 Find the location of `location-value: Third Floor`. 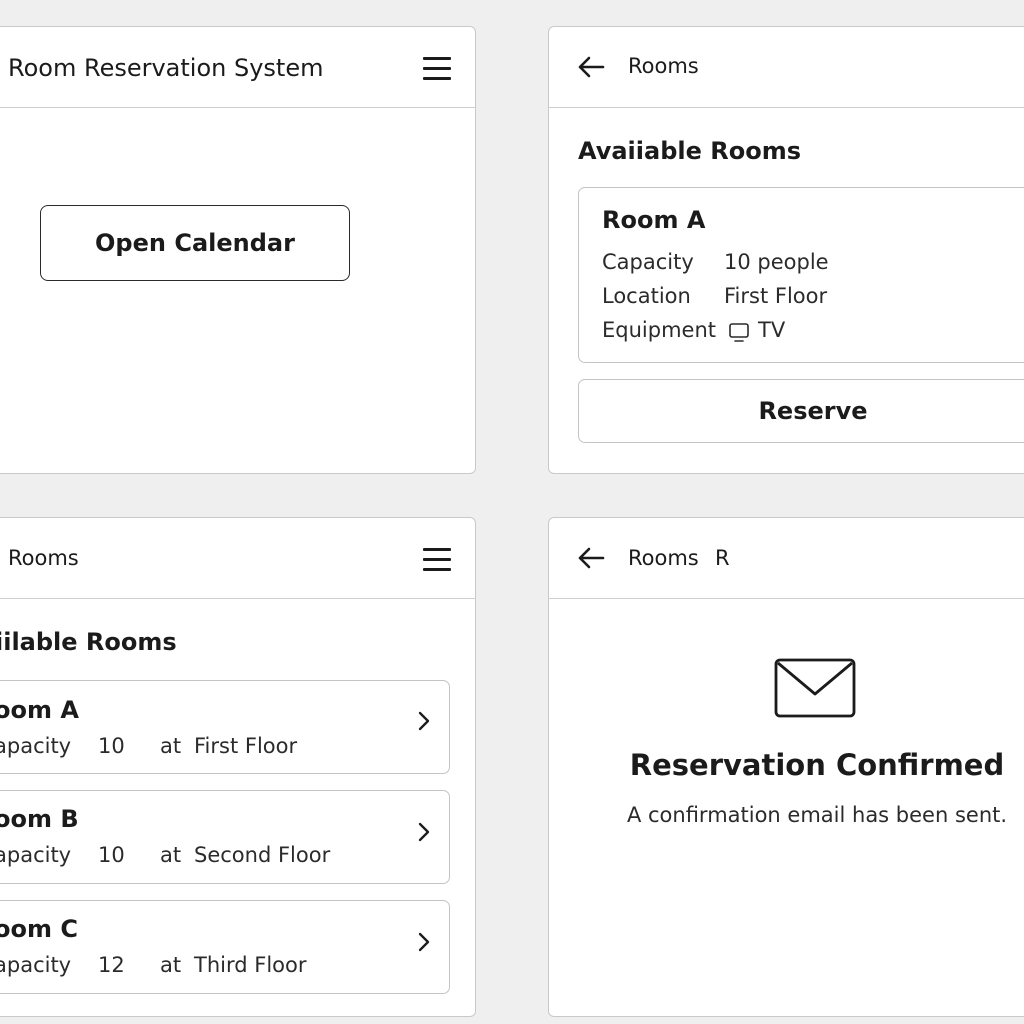

location-value: Third Floor is located at coordinates (250, 965).